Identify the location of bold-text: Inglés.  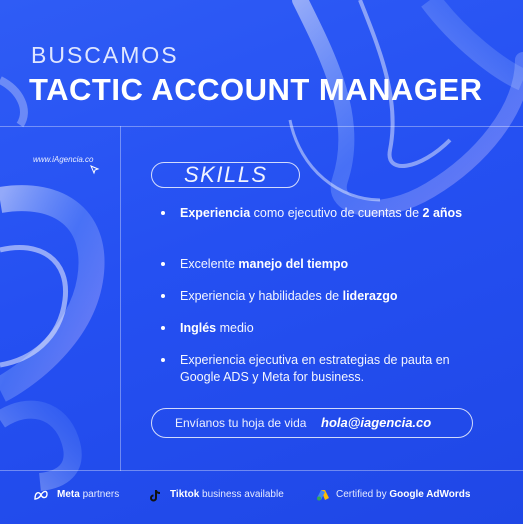
(198, 328).